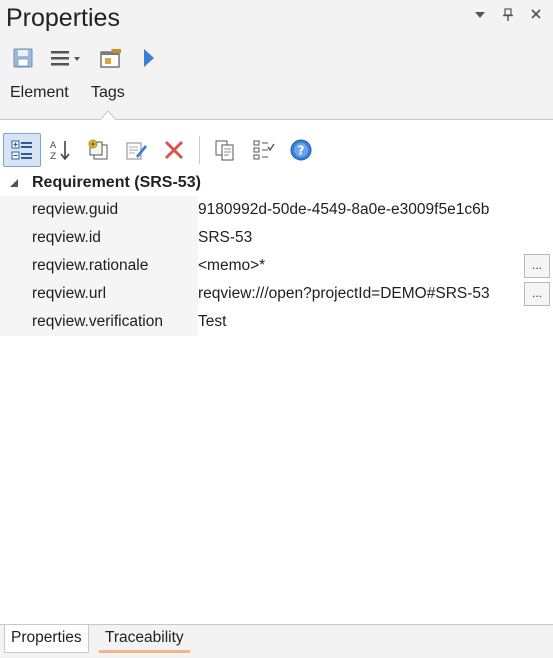 The height and width of the screenshot is (658, 553). I want to click on tags-toolbar: A Z ?, so click(276, 150).